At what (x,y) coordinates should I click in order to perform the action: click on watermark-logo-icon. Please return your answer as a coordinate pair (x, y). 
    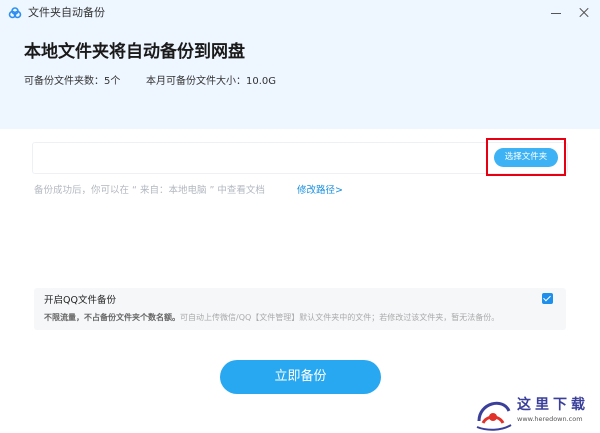
    Looking at the image, I should click on (494, 416).